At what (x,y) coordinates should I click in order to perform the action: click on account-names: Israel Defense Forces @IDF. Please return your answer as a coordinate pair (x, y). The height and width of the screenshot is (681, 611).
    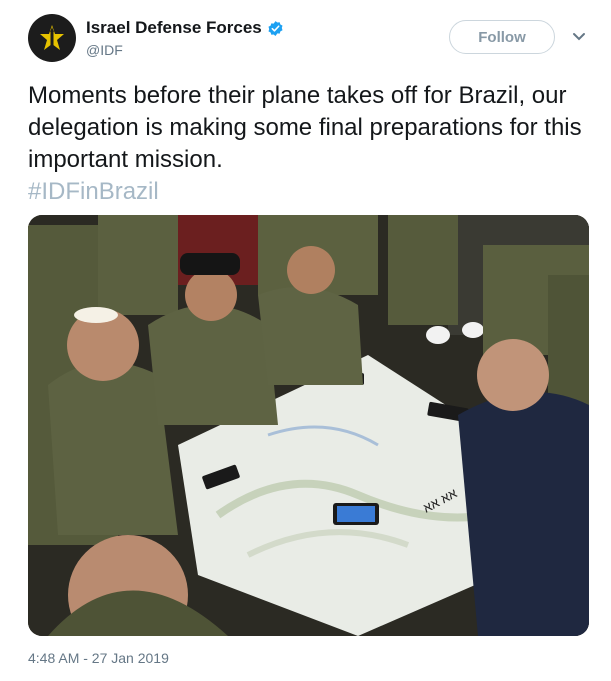
    Looking at the image, I should click on (185, 38).